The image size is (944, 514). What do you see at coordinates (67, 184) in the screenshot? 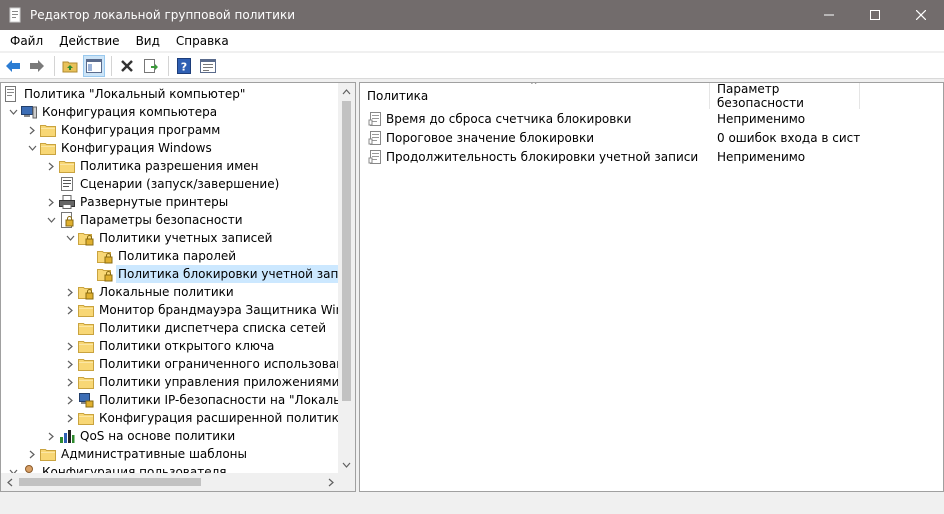
I see `script-icon` at bounding box center [67, 184].